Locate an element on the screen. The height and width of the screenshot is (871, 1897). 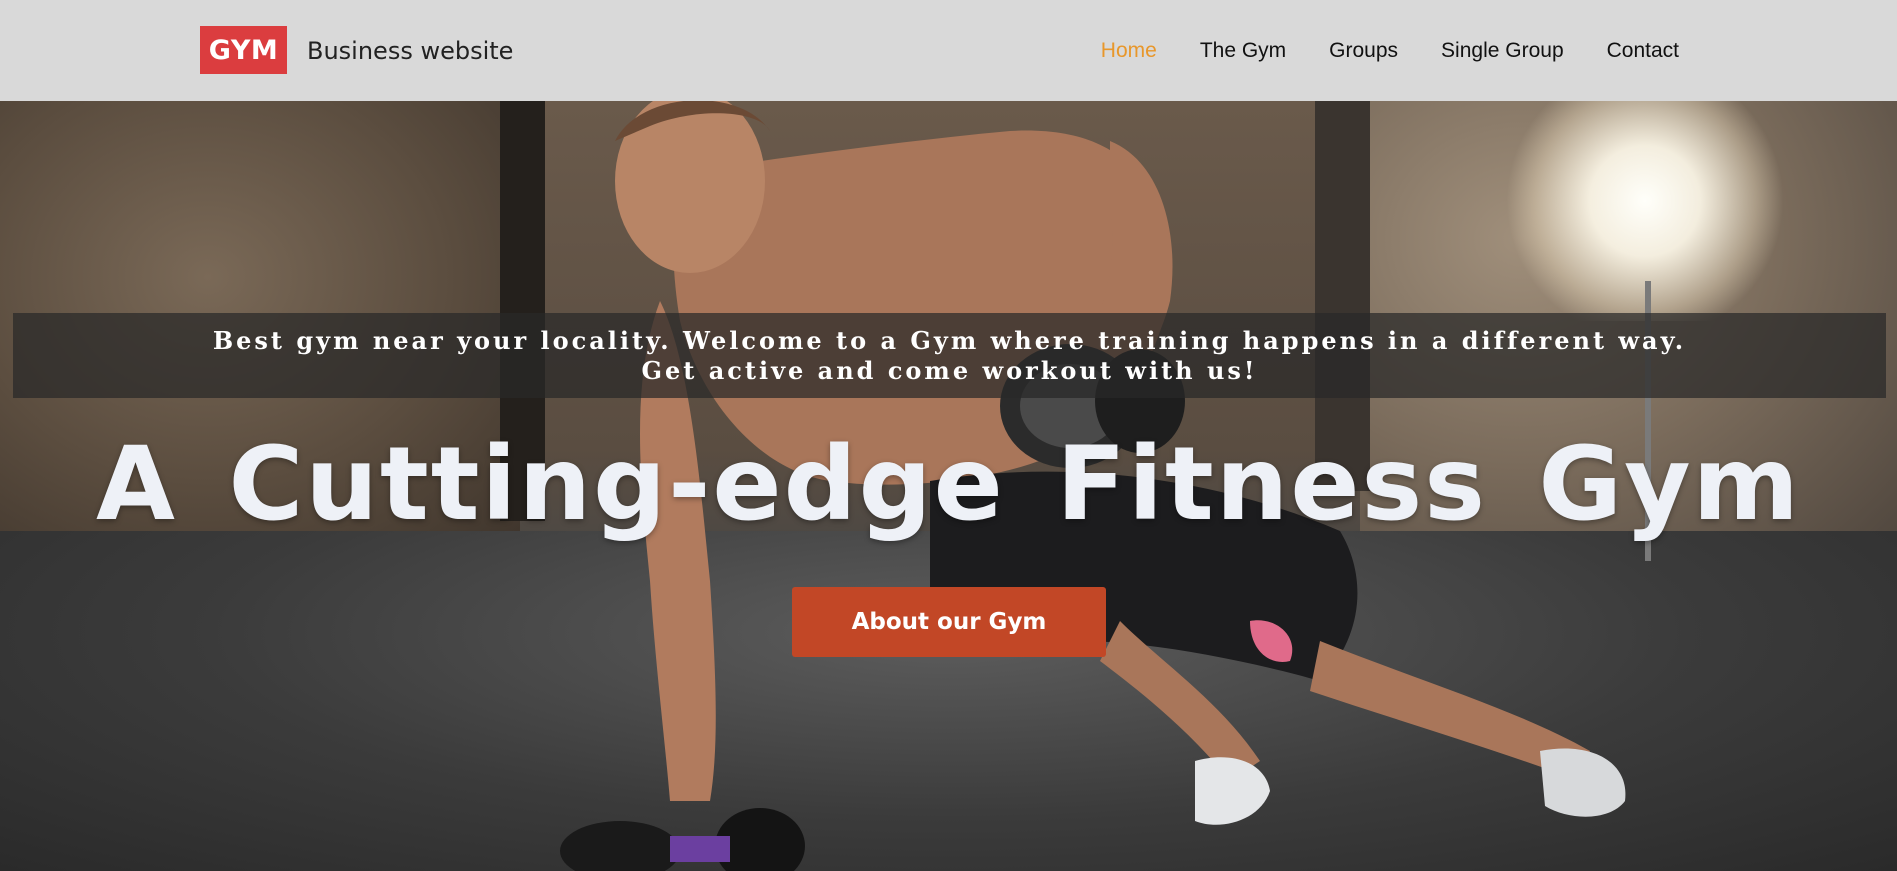
site-name: Business website is located at coordinates (410, 51).